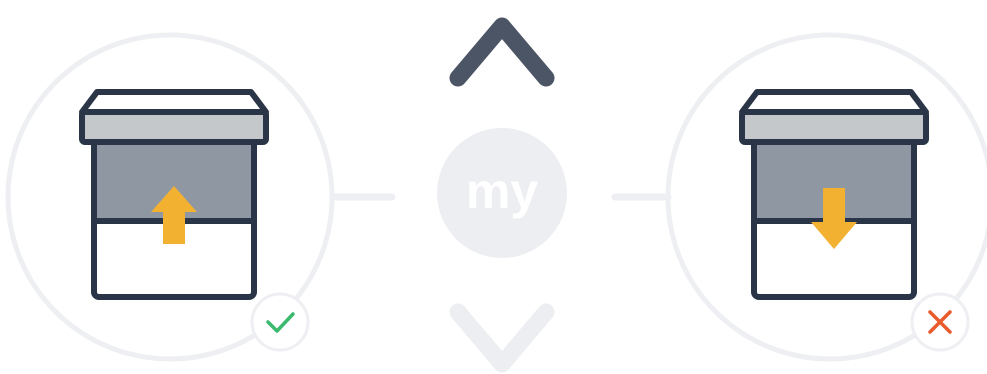 The height and width of the screenshot is (374, 987). I want to click on my-button-label: my, so click(502, 191).